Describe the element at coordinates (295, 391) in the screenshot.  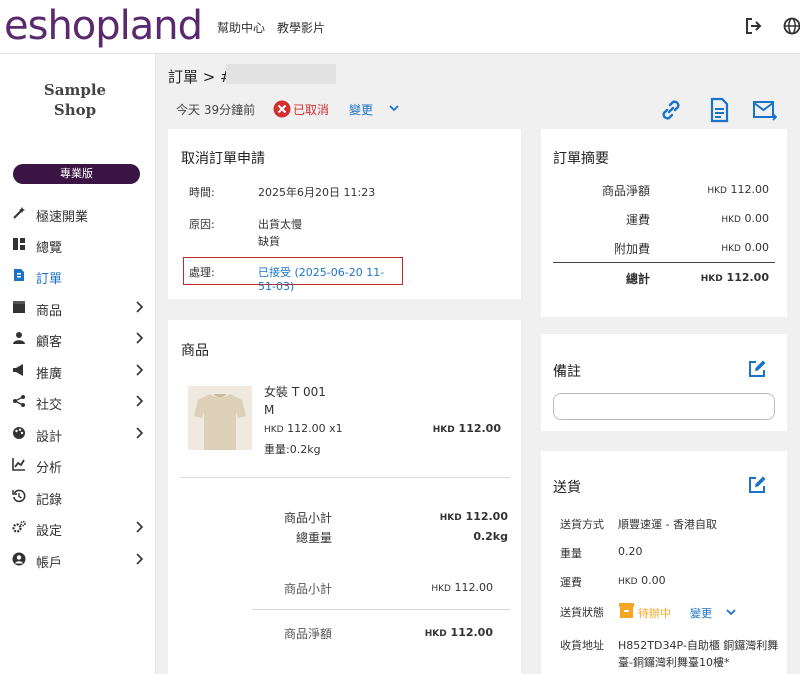
I see `product-name: 女裝 T 001` at that location.